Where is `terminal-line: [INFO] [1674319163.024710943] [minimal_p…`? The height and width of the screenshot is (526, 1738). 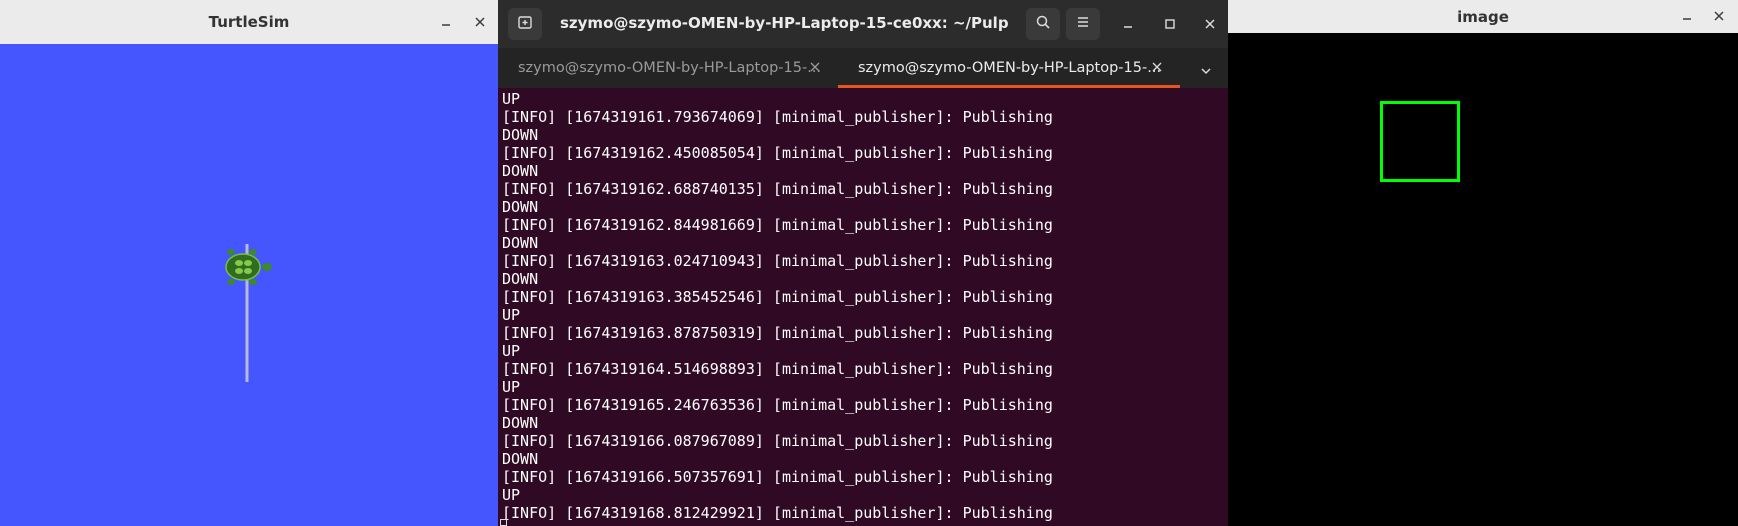 terminal-line: [INFO] [1674319163.024710943] [minimal_p… is located at coordinates (777, 261).